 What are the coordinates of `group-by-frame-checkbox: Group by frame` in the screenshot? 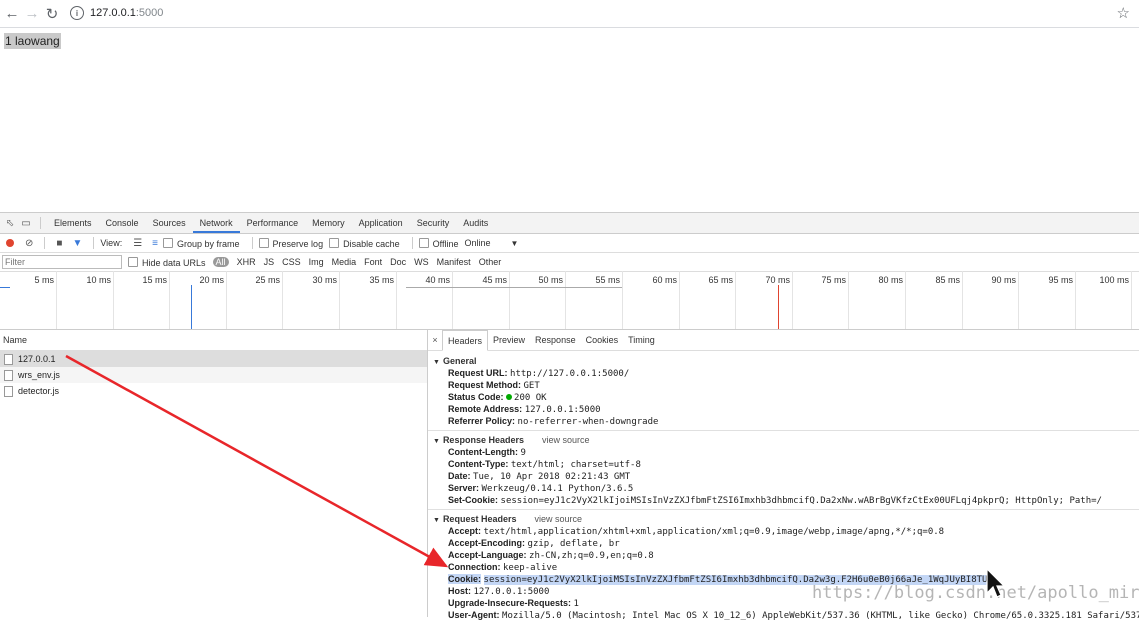 It's located at (201, 243).